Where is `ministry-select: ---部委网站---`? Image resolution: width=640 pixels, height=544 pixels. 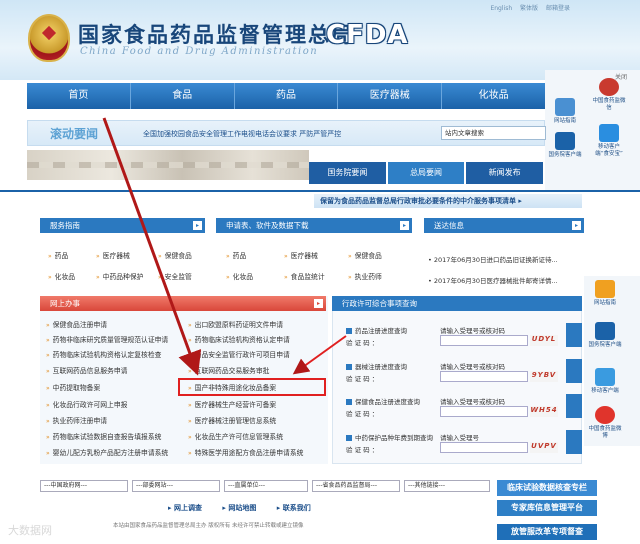 ministry-select: ---部委网站--- is located at coordinates (176, 486).